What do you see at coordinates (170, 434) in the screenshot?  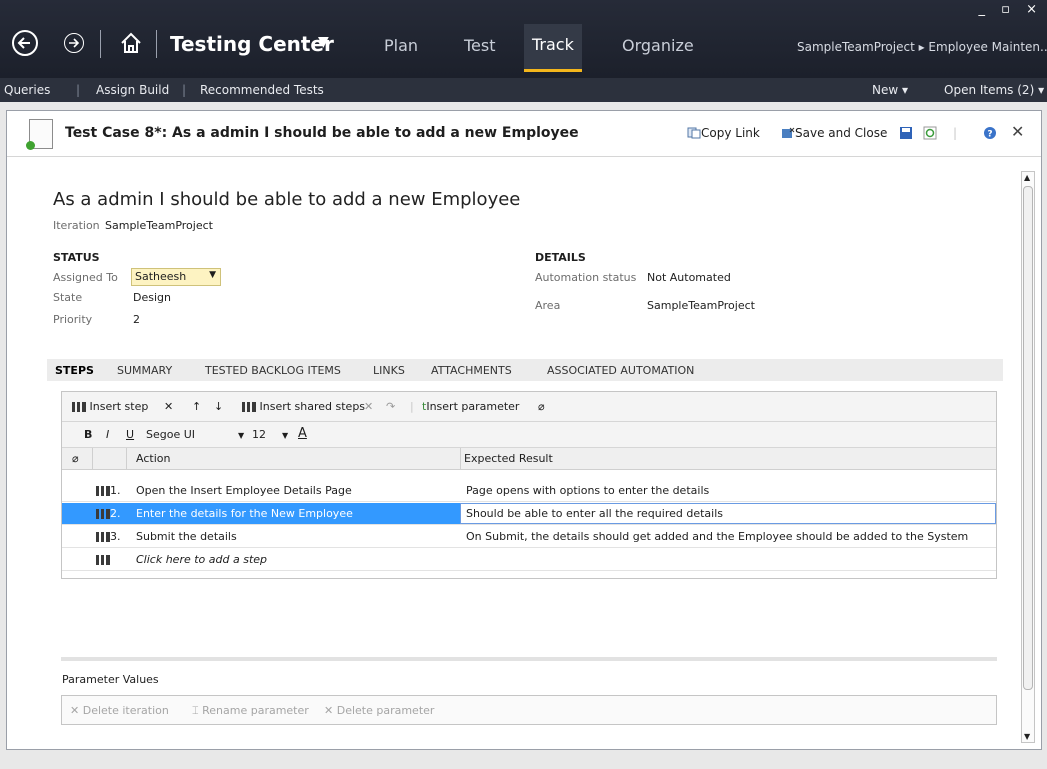 I see `font-name-select: Segoe UI` at bounding box center [170, 434].